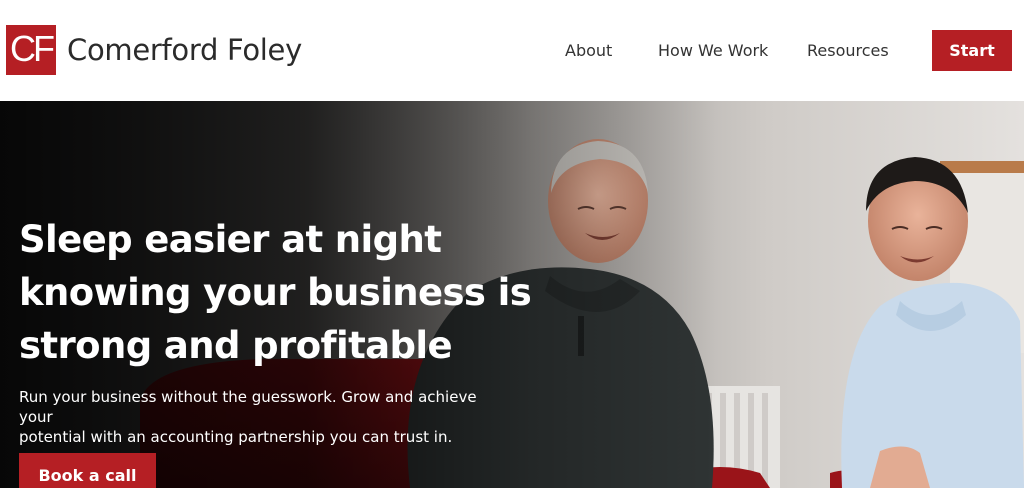 This screenshot has height=488, width=1024. I want to click on hero-heading-line: strong and profitable, so click(236, 345).